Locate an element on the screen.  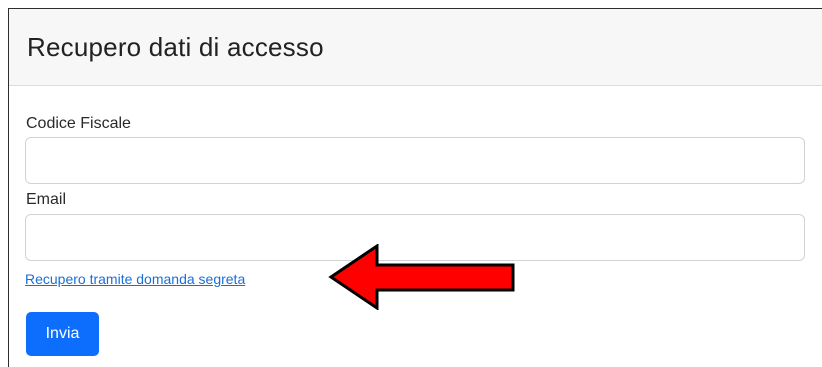
email-label: Email is located at coordinates (46, 199).